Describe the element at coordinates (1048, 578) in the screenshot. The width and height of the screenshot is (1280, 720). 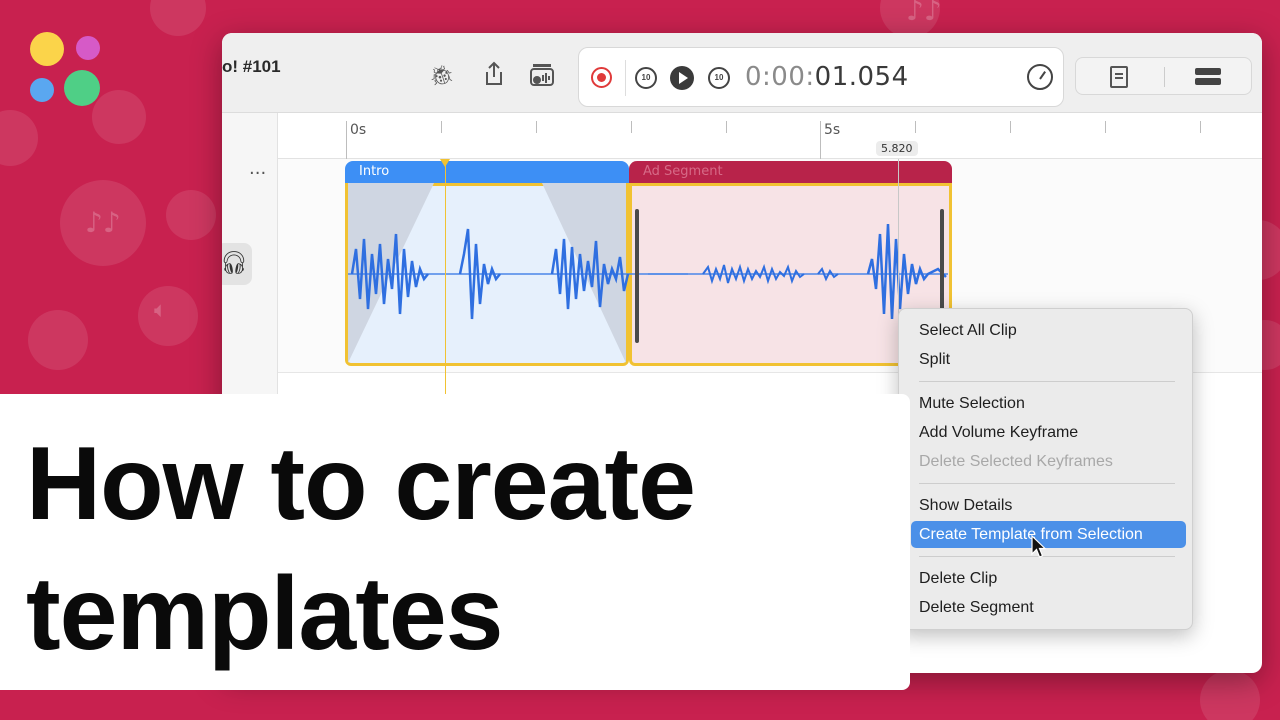
I see `menu-item-delete-clip: Delete Clip` at that location.